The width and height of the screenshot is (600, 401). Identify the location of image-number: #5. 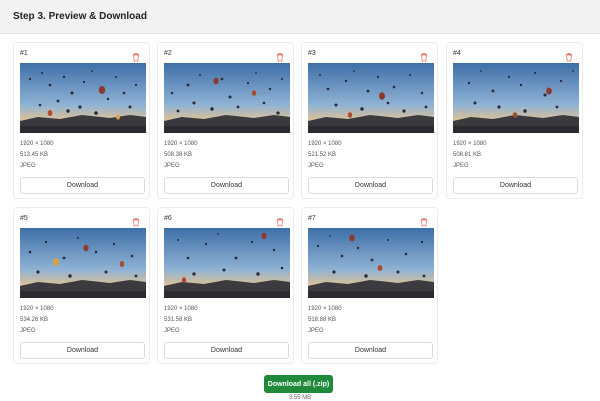
(24, 218).